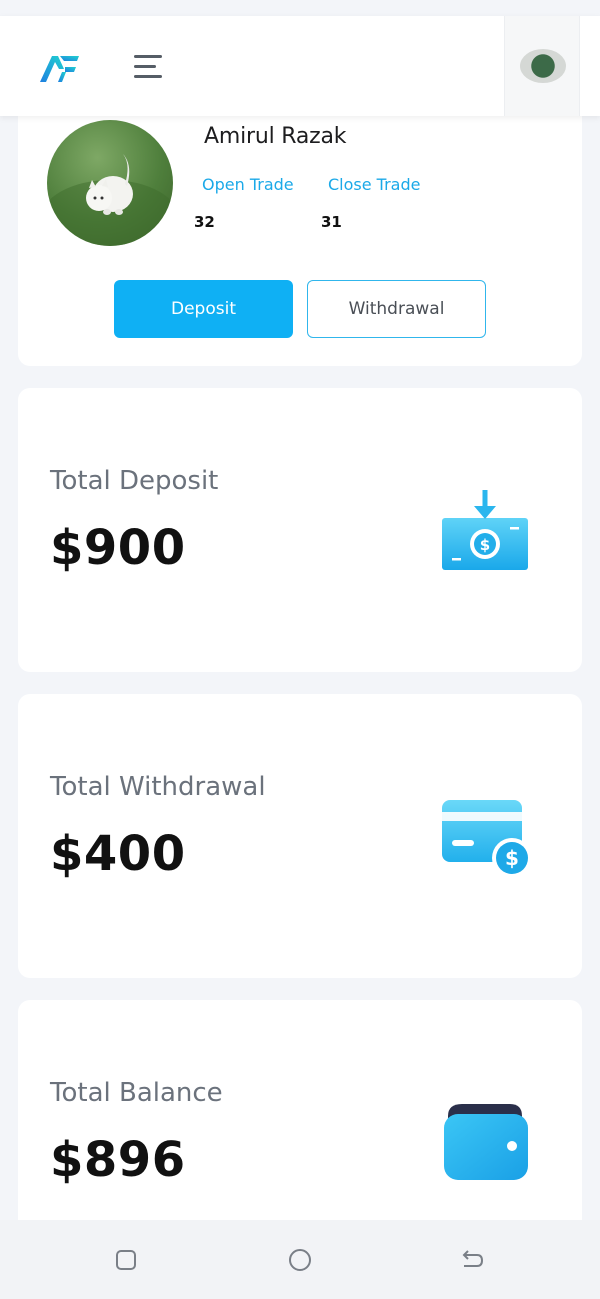 The height and width of the screenshot is (1299, 600). What do you see at coordinates (158, 787) in the screenshot?
I see `total-withdrawal-label: Total Withdrawal` at bounding box center [158, 787].